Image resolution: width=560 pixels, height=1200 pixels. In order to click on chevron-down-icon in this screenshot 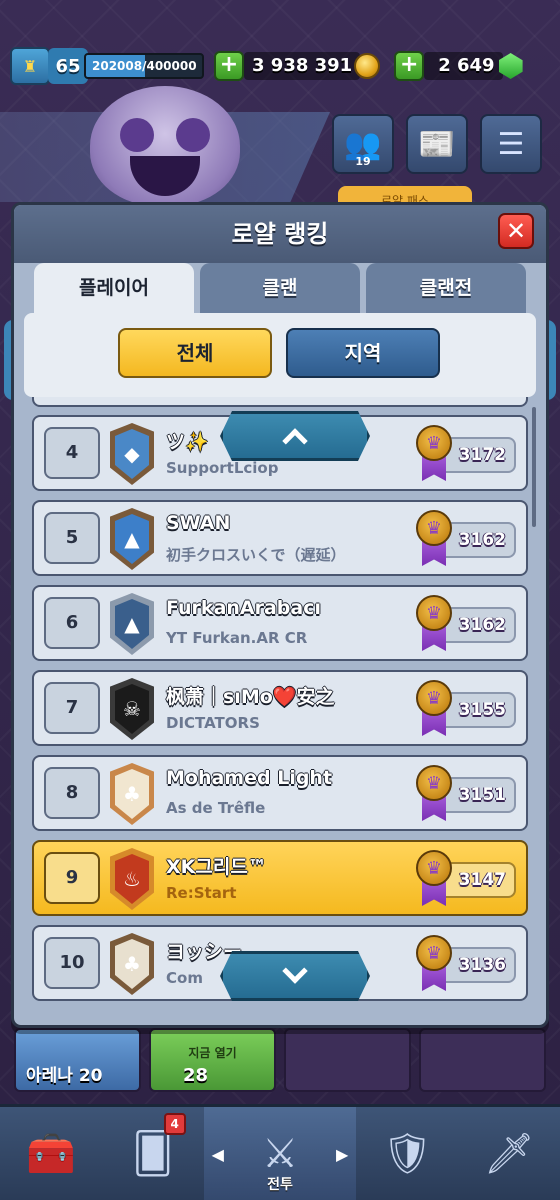, I will do `click(295, 971)`.